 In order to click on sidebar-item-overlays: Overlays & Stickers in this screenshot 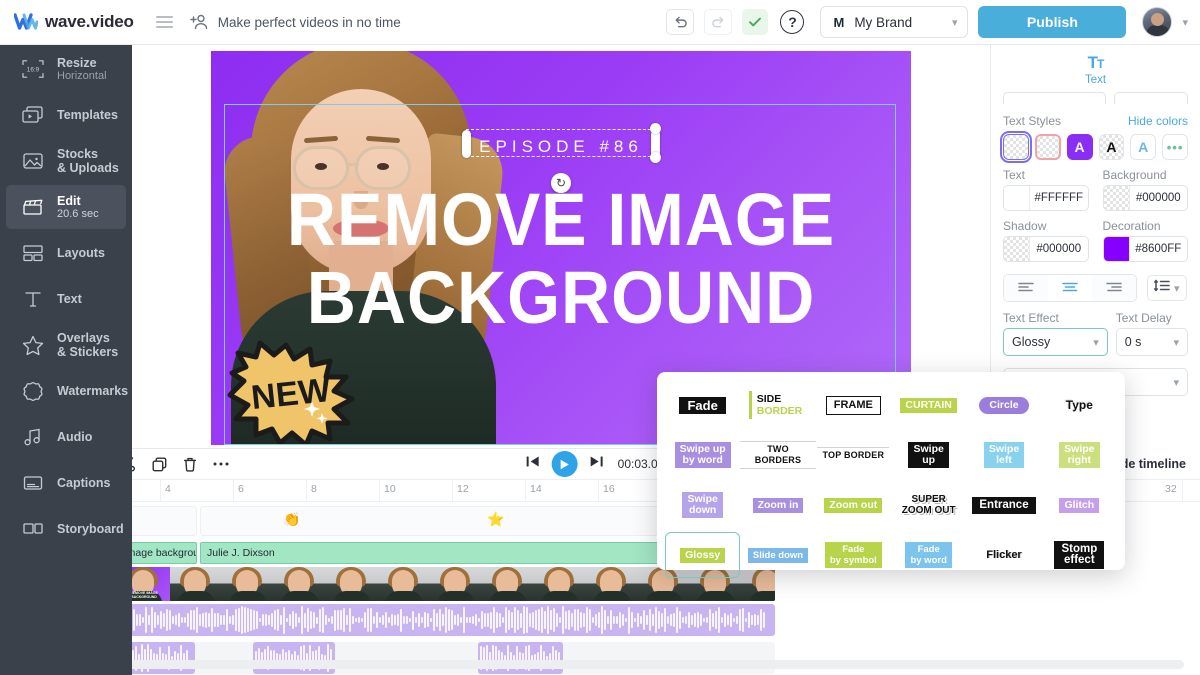, I will do `click(66, 345)`.